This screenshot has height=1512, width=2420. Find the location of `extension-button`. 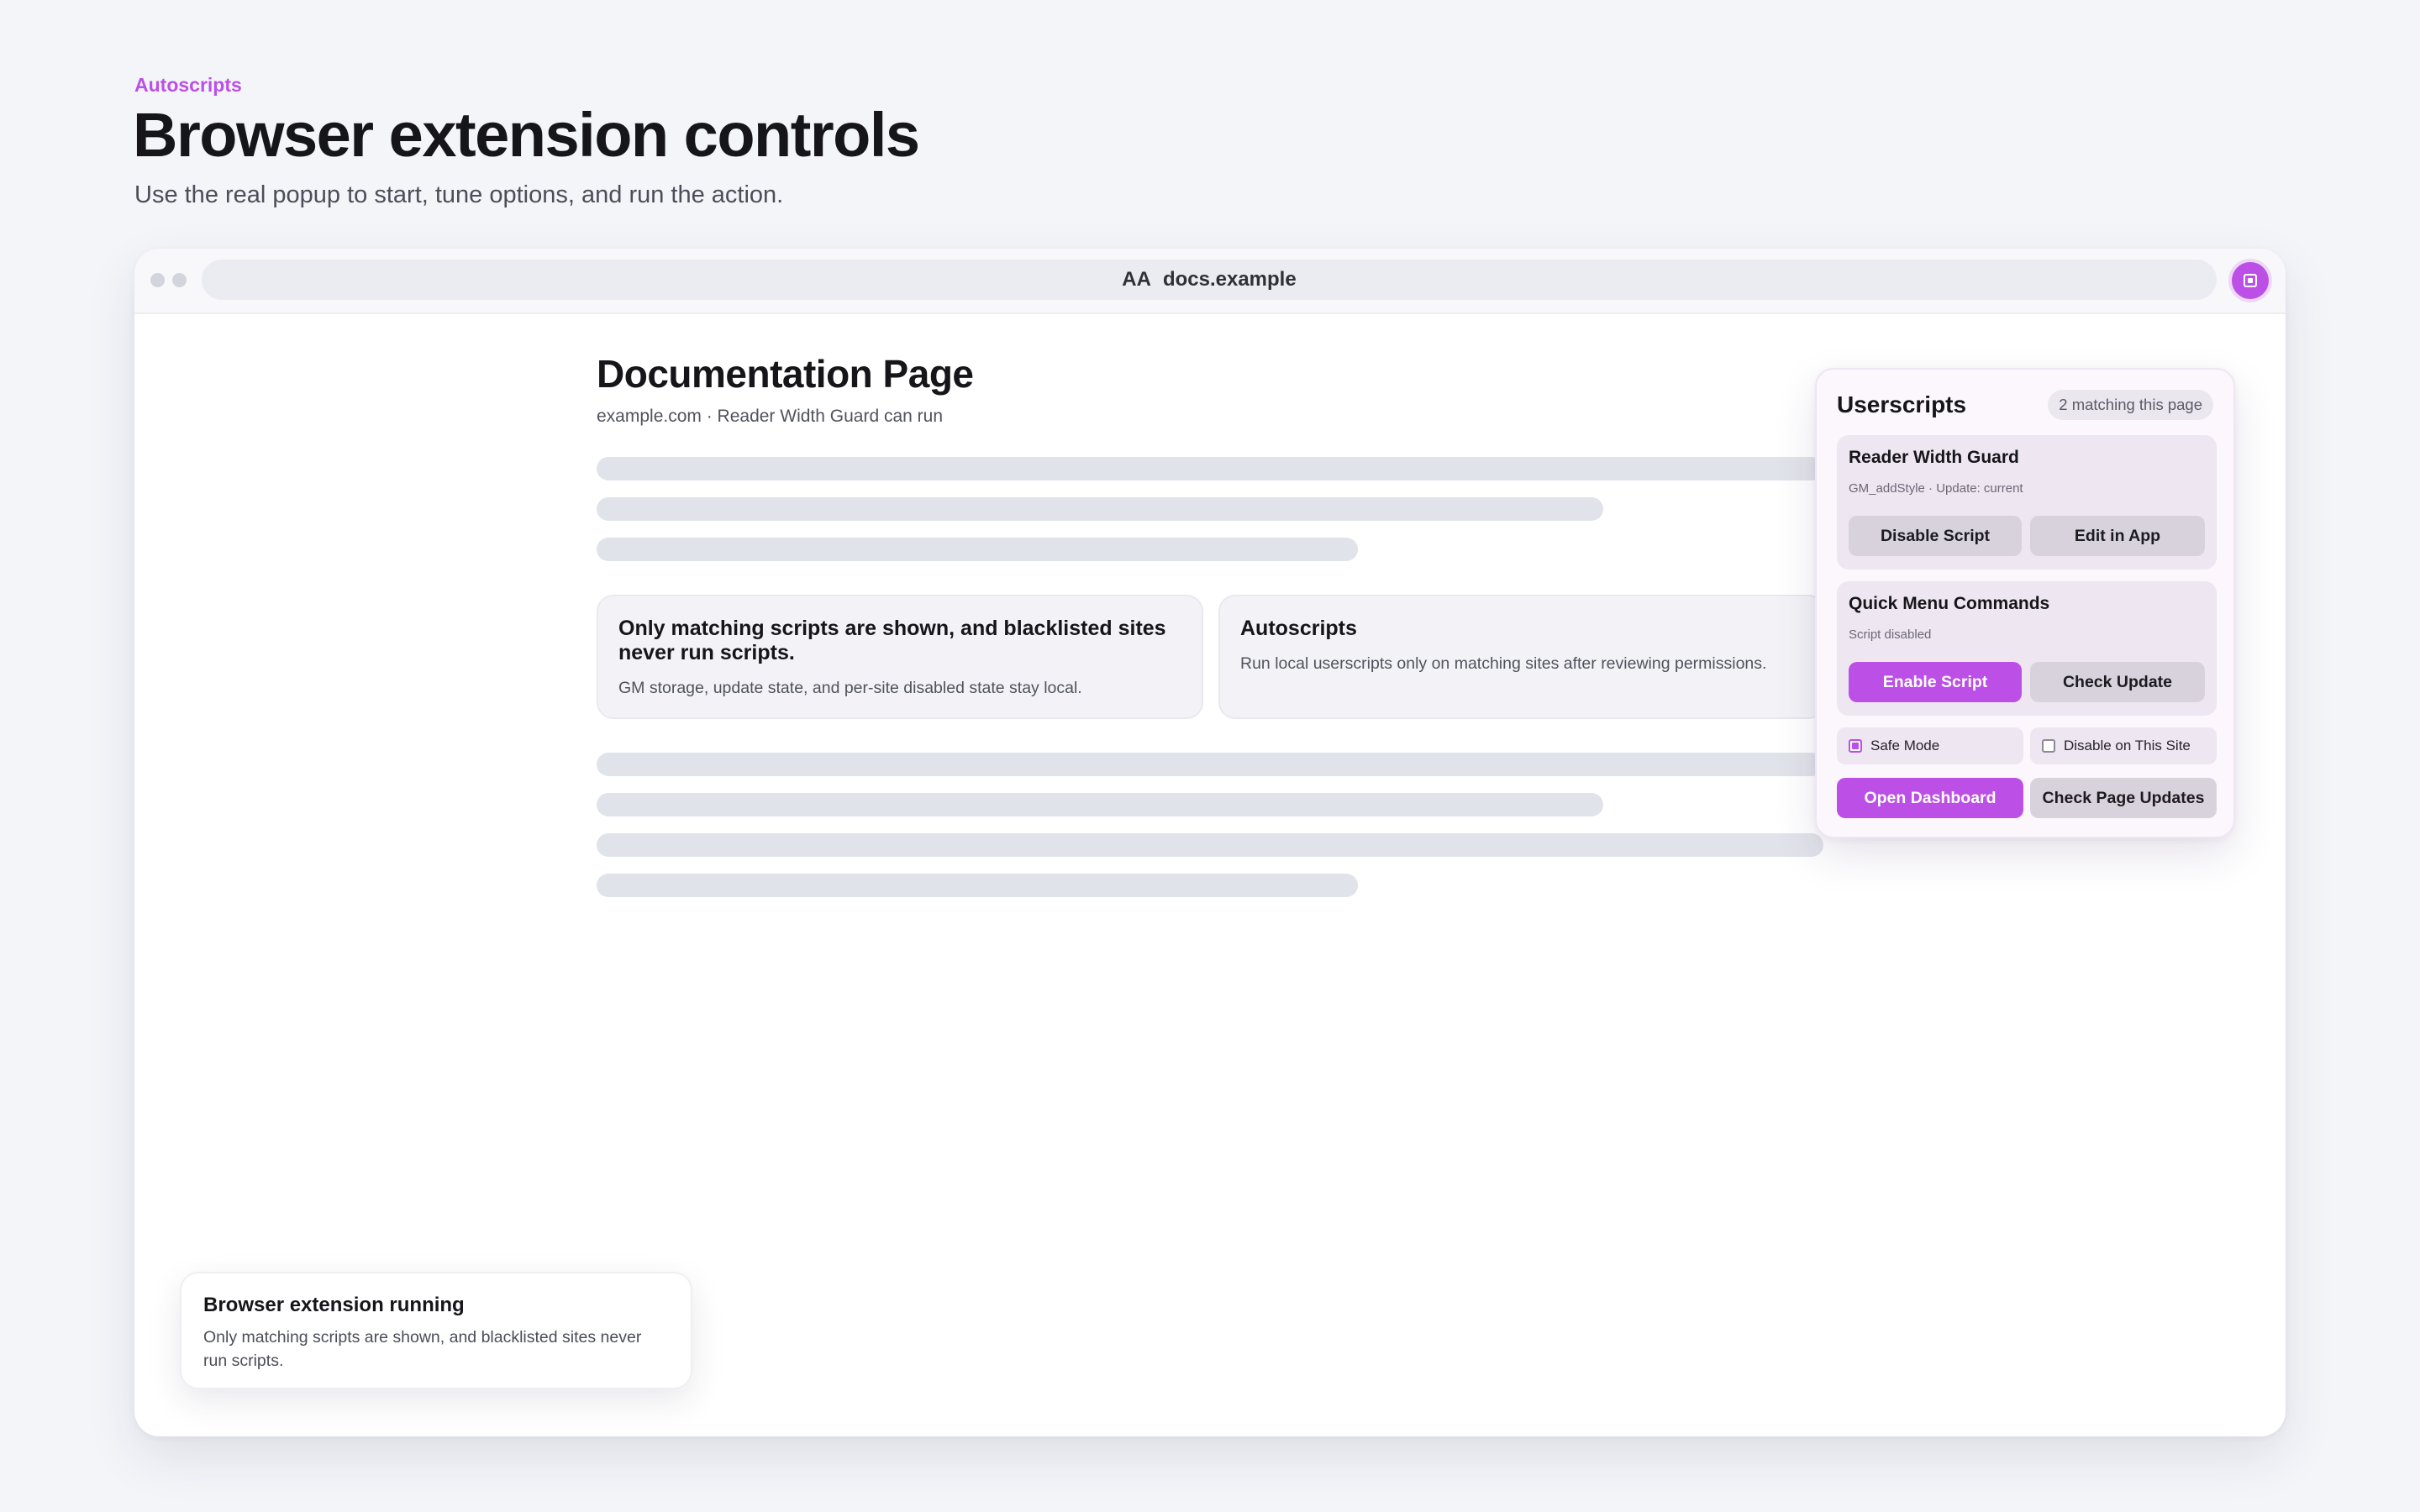

extension-button is located at coordinates (2250, 280).